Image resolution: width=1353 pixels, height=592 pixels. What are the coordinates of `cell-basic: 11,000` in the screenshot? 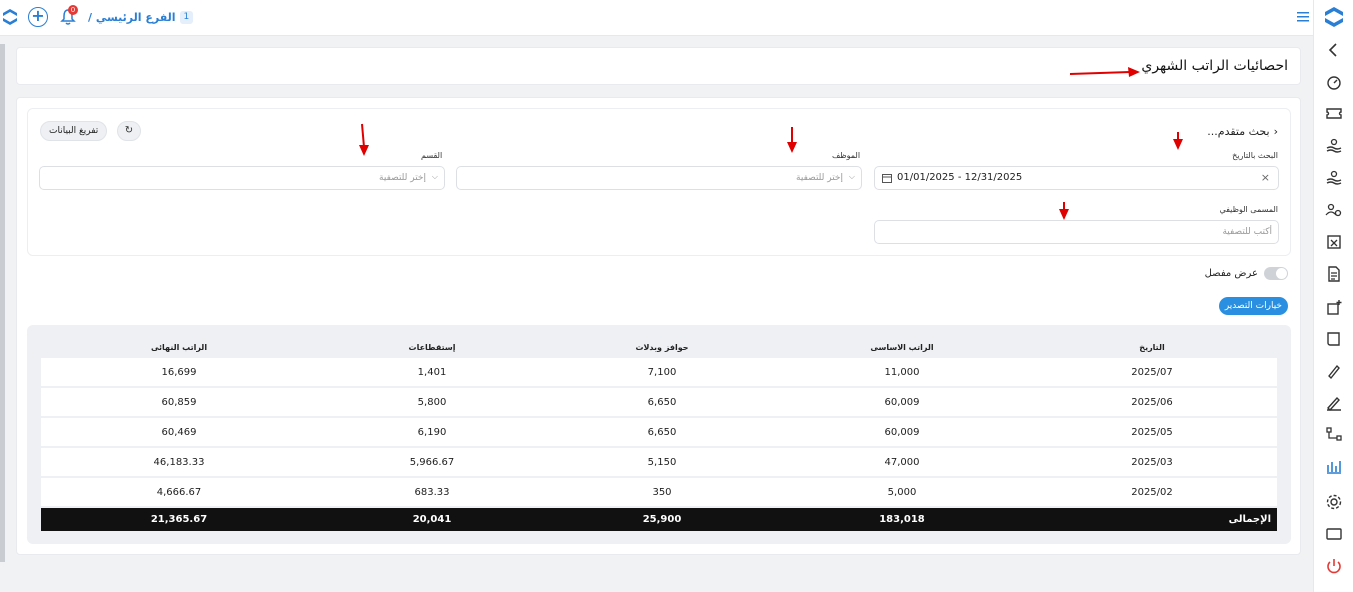 It's located at (902, 372).